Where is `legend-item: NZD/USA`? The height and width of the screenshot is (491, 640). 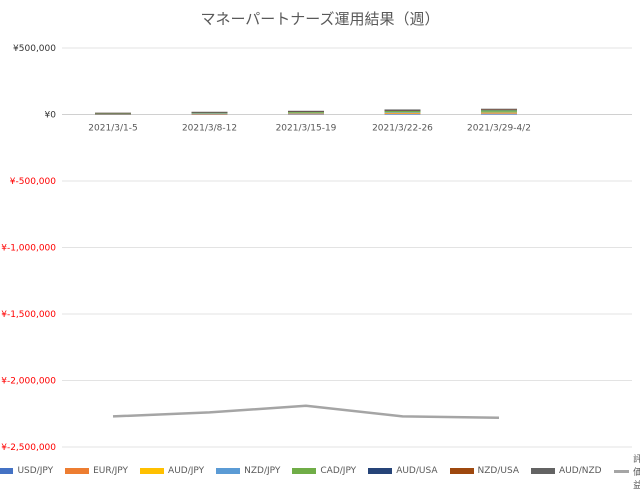 legend-item: NZD/USA is located at coordinates (484, 471).